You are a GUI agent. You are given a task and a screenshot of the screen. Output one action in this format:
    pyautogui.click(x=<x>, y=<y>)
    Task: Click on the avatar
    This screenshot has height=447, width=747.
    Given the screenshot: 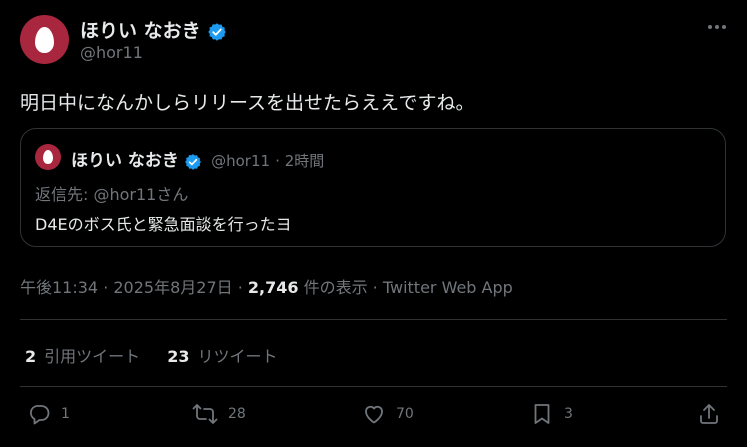 What is the action you would take?
    pyautogui.click(x=44, y=39)
    